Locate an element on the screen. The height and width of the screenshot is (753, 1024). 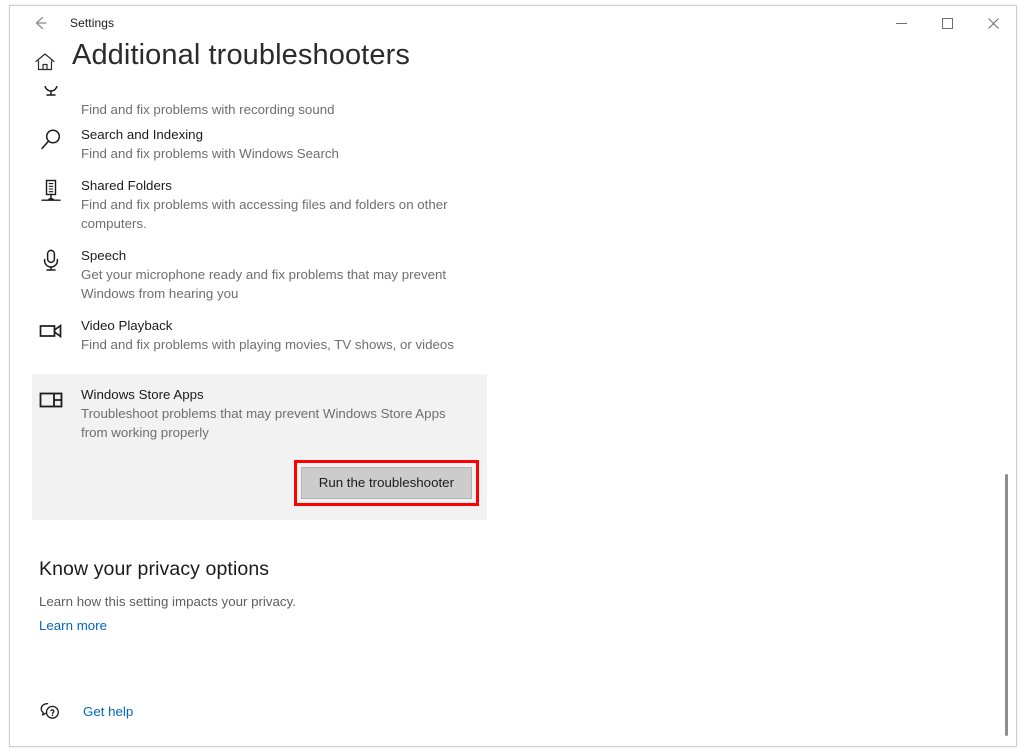
highlight-rectangle: Run the troubleshooter is located at coordinates (386, 483).